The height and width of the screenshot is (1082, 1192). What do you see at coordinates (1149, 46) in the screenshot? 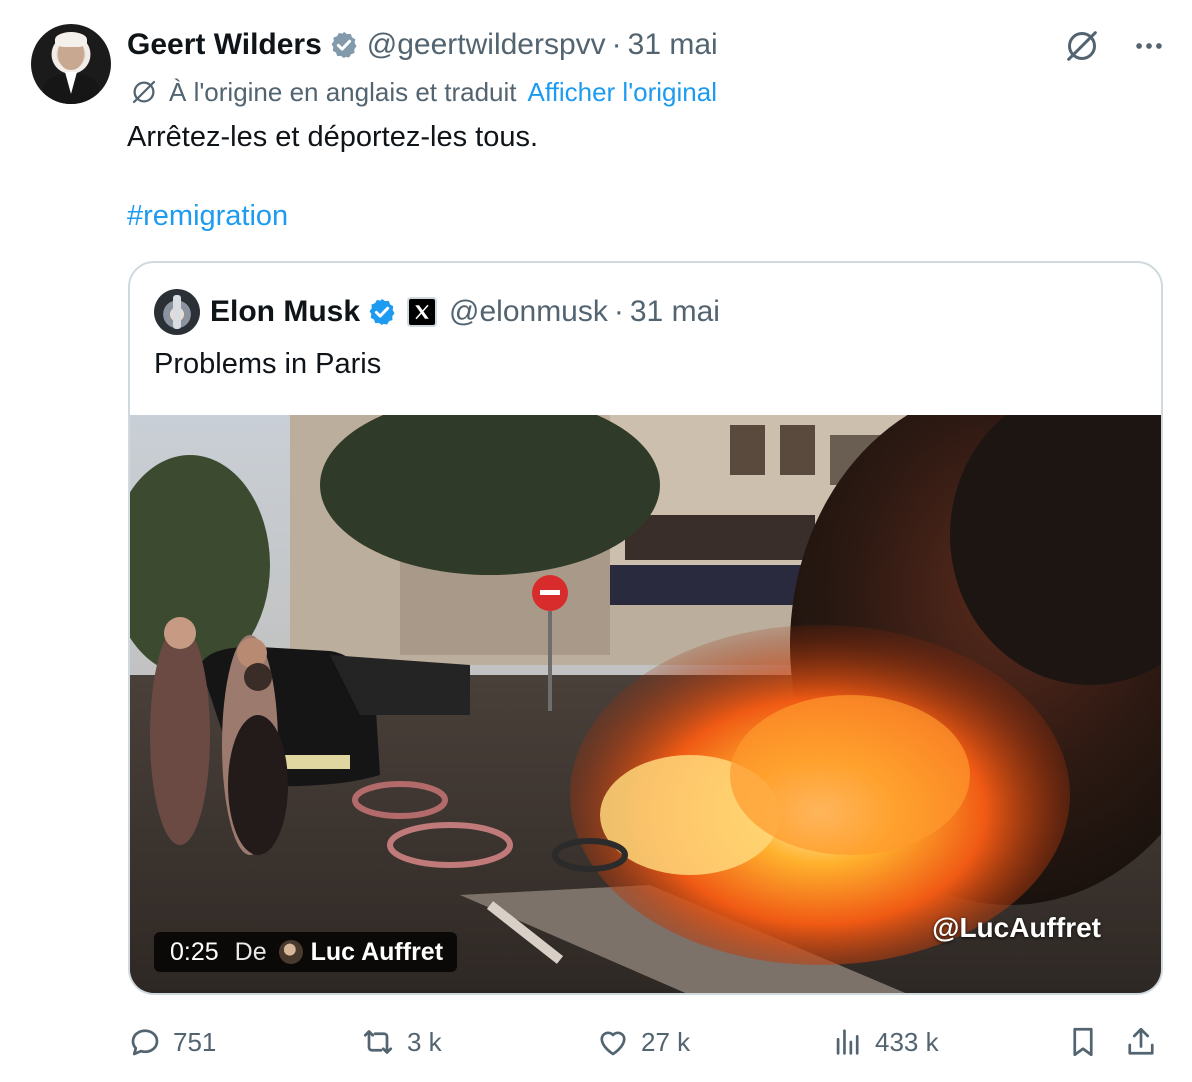
I see `more-dots-icon` at bounding box center [1149, 46].